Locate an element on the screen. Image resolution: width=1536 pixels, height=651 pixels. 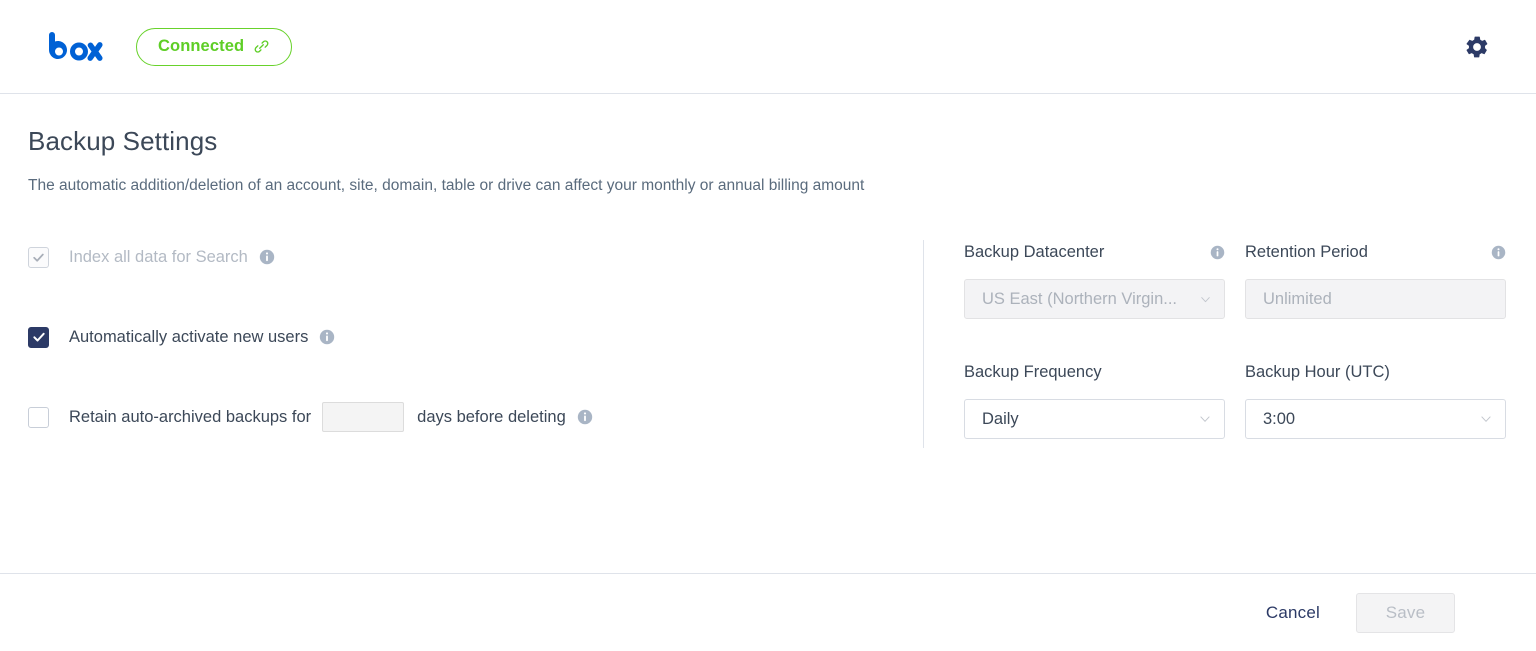
select-backup-hour-value: 3:00 is located at coordinates (1279, 418).